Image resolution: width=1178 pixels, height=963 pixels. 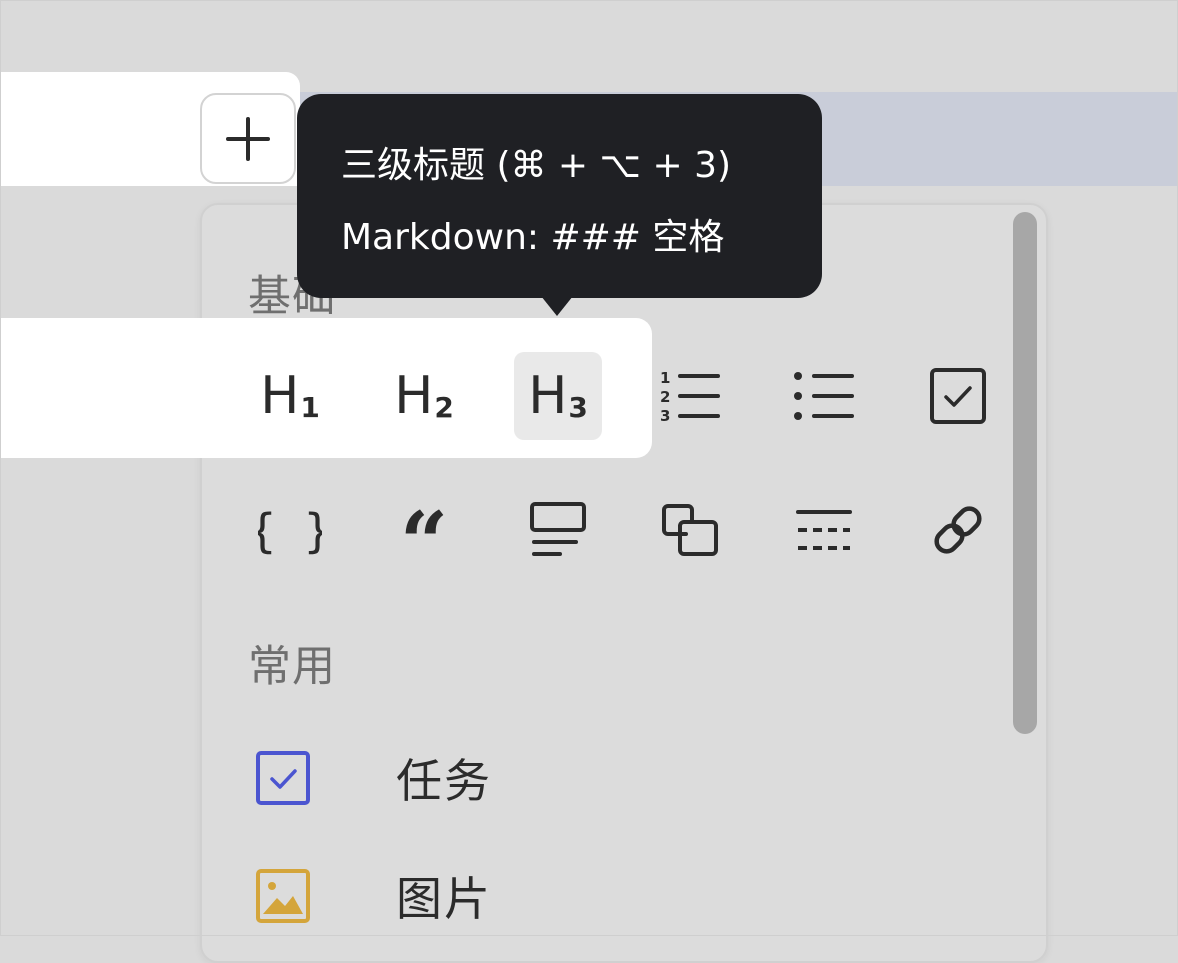 I want to click on tooltip-markdown-text: Markdown: ### 空格, so click(x=533, y=237).